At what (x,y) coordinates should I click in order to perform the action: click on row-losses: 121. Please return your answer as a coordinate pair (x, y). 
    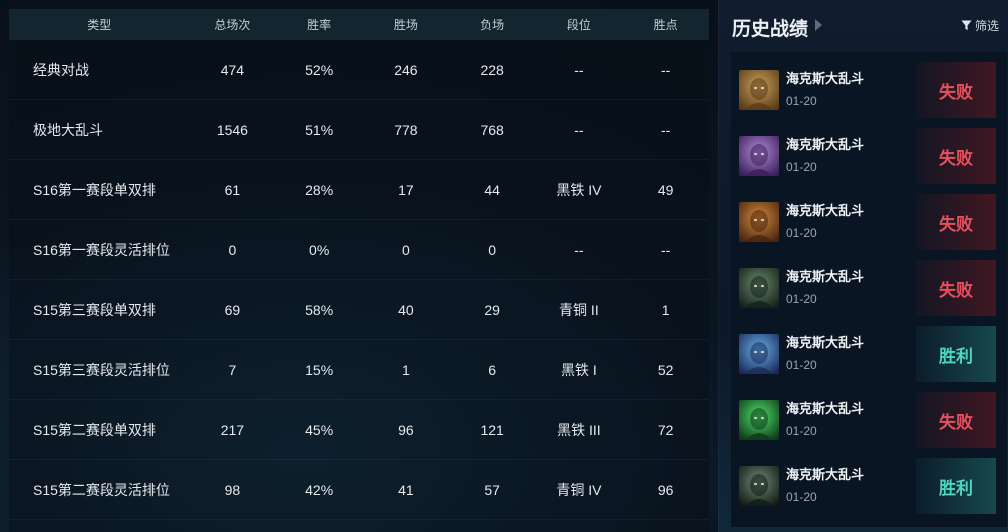
    Looking at the image, I should click on (492, 429).